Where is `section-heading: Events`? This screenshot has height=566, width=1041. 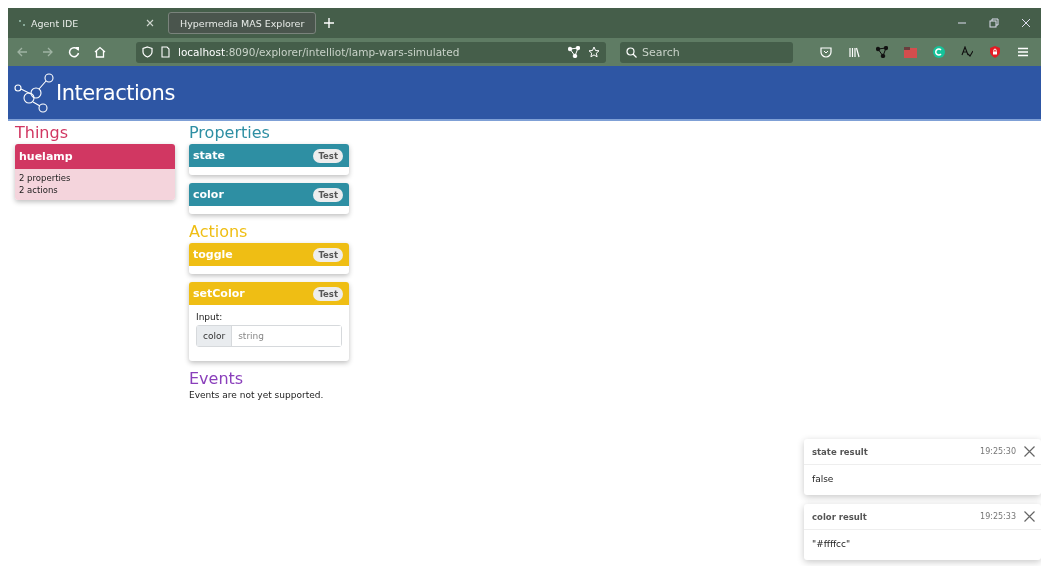
section-heading: Events is located at coordinates (217, 379).